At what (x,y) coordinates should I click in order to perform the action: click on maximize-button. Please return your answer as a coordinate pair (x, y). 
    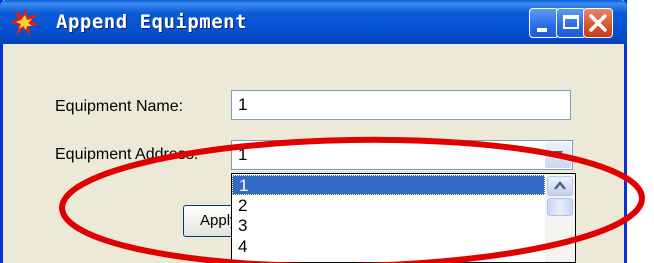
    Looking at the image, I should click on (571, 23).